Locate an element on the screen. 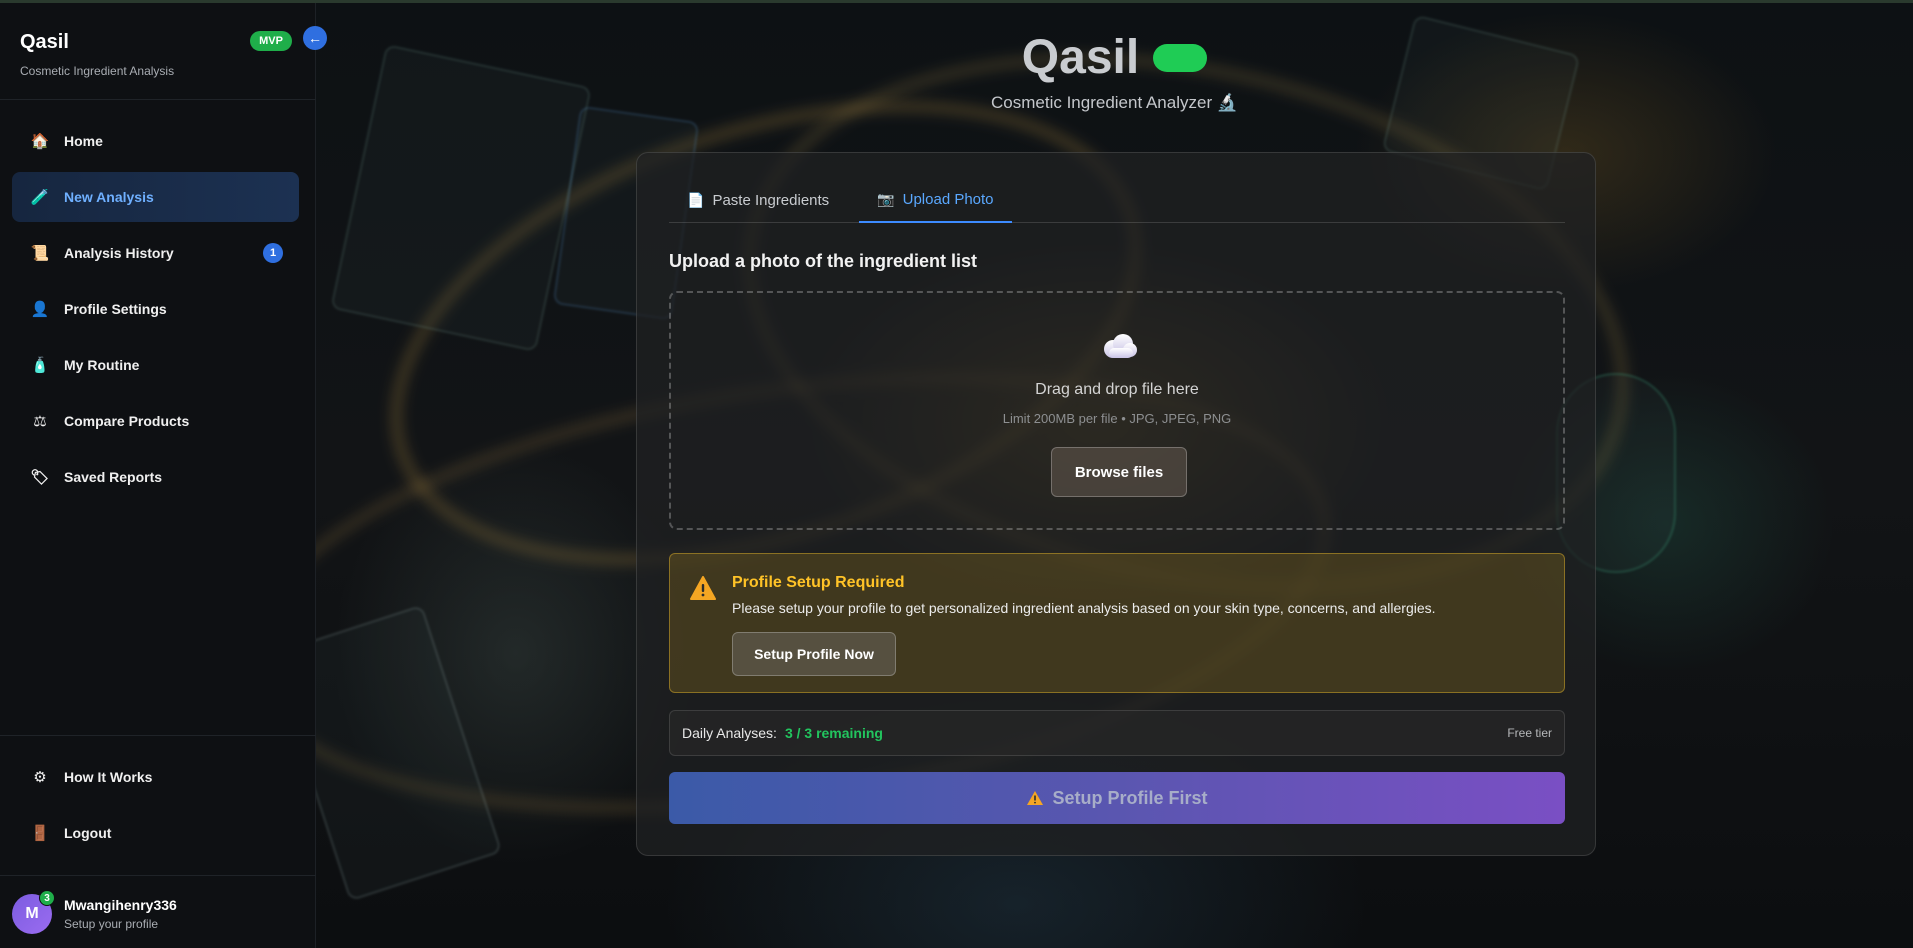  sidebar-item-label: Home is located at coordinates (83, 141).